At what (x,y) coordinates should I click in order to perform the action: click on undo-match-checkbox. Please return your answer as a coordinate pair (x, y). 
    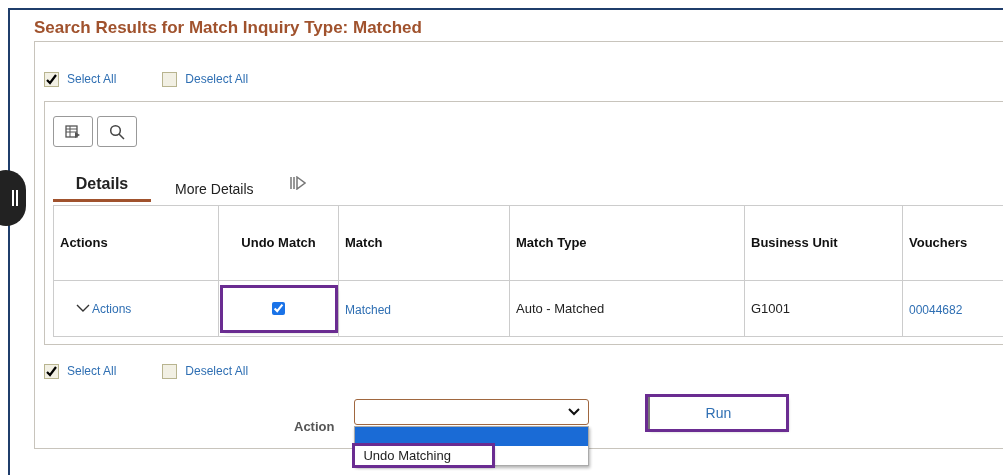
    Looking at the image, I should click on (278, 308).